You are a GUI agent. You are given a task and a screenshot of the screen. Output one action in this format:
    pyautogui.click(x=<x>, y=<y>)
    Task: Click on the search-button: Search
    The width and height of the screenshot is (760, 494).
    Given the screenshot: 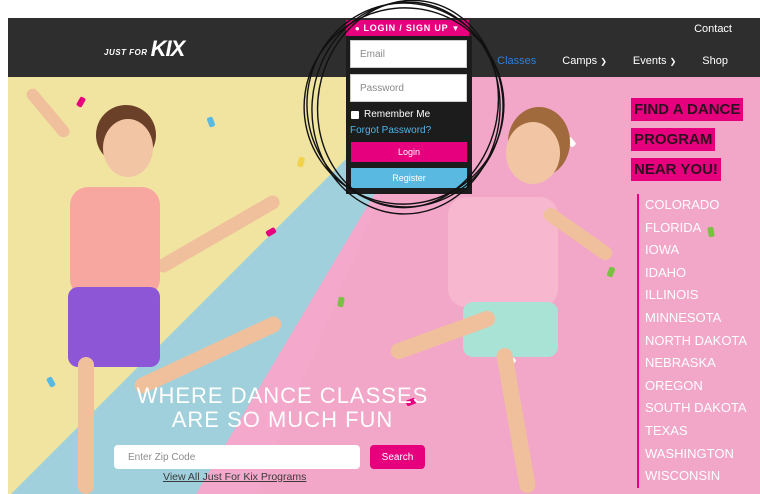 What is the action you would take?
    pyautogui.click(x=397, y=457)
    